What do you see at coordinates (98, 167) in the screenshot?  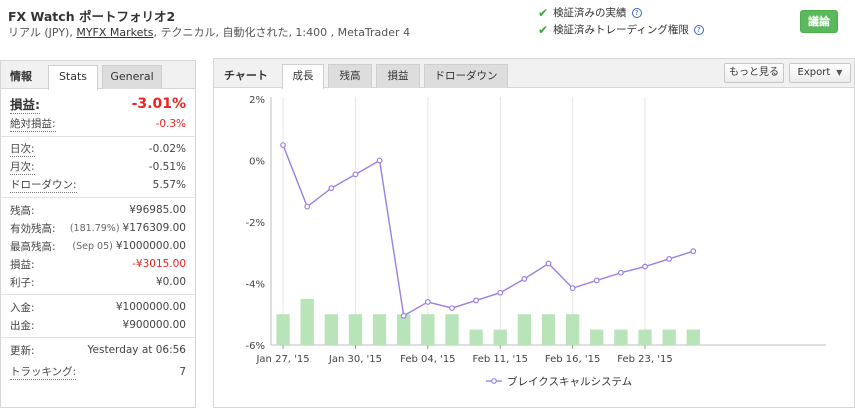 I see `monthly-row: 月次: -0.51%` at bounding box center [98, 167].